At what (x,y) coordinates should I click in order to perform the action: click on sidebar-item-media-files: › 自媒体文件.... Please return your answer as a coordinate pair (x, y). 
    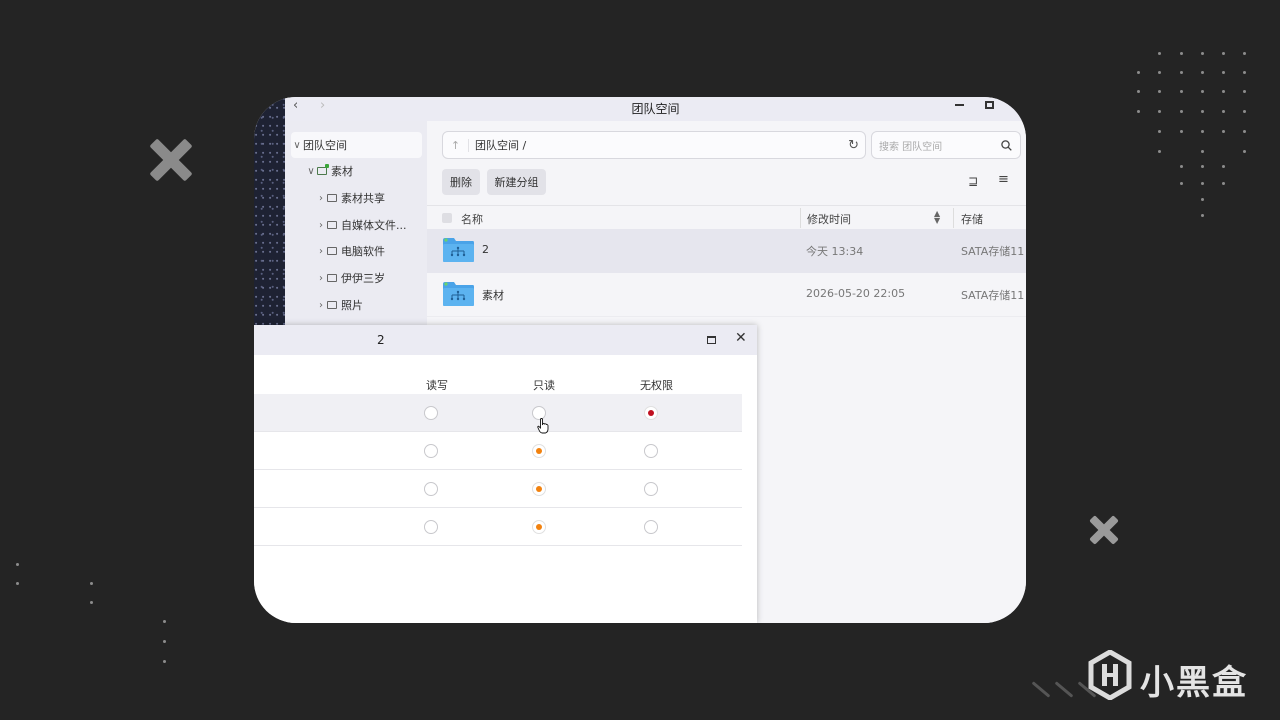
    Looking at the image, I should click on (361, 225).